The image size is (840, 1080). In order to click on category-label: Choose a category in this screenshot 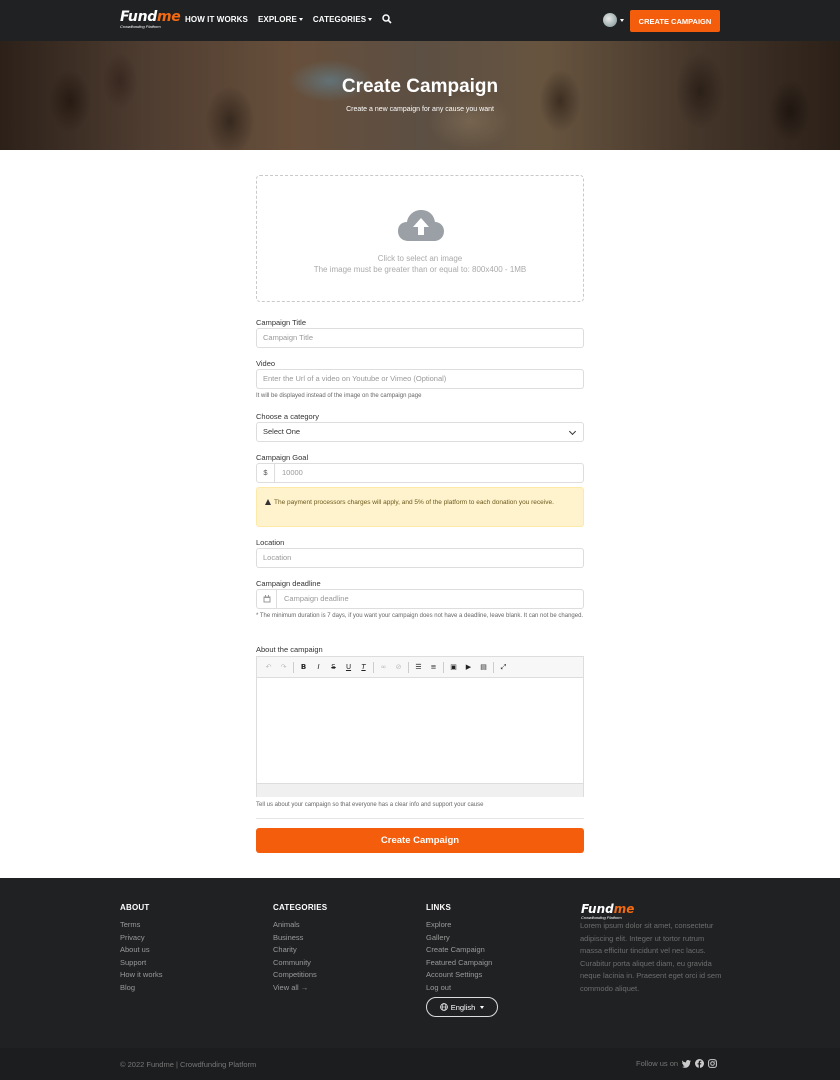, I will do `click(287, 416)`.